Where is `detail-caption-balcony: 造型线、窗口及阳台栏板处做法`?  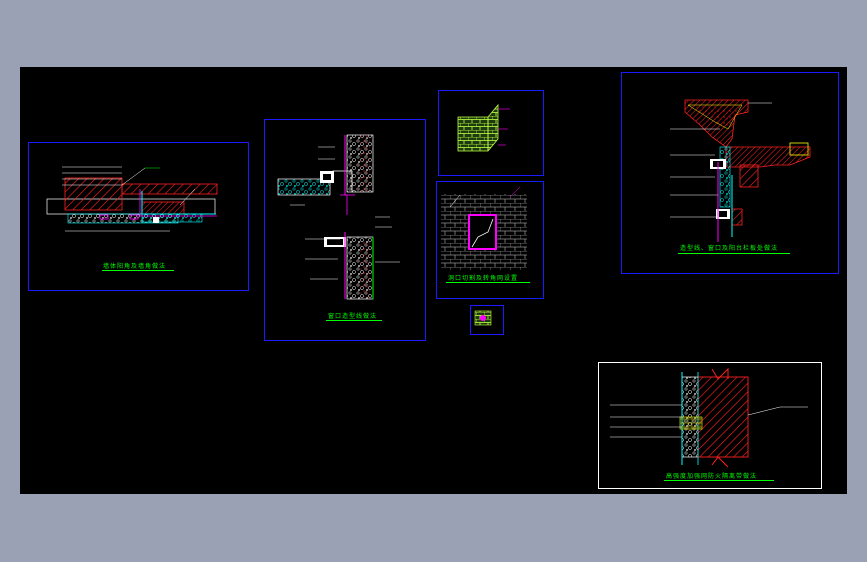
detail-caption-balcony: 造型线、窗口及阳台栏板处做法 is located at coordinates (729, 248).